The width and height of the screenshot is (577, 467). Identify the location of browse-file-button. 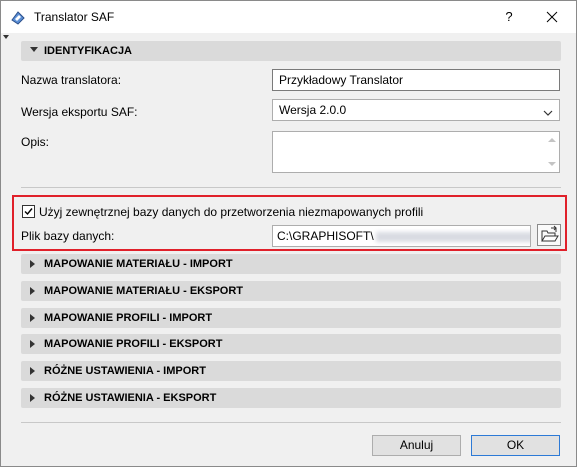
(549, 235).